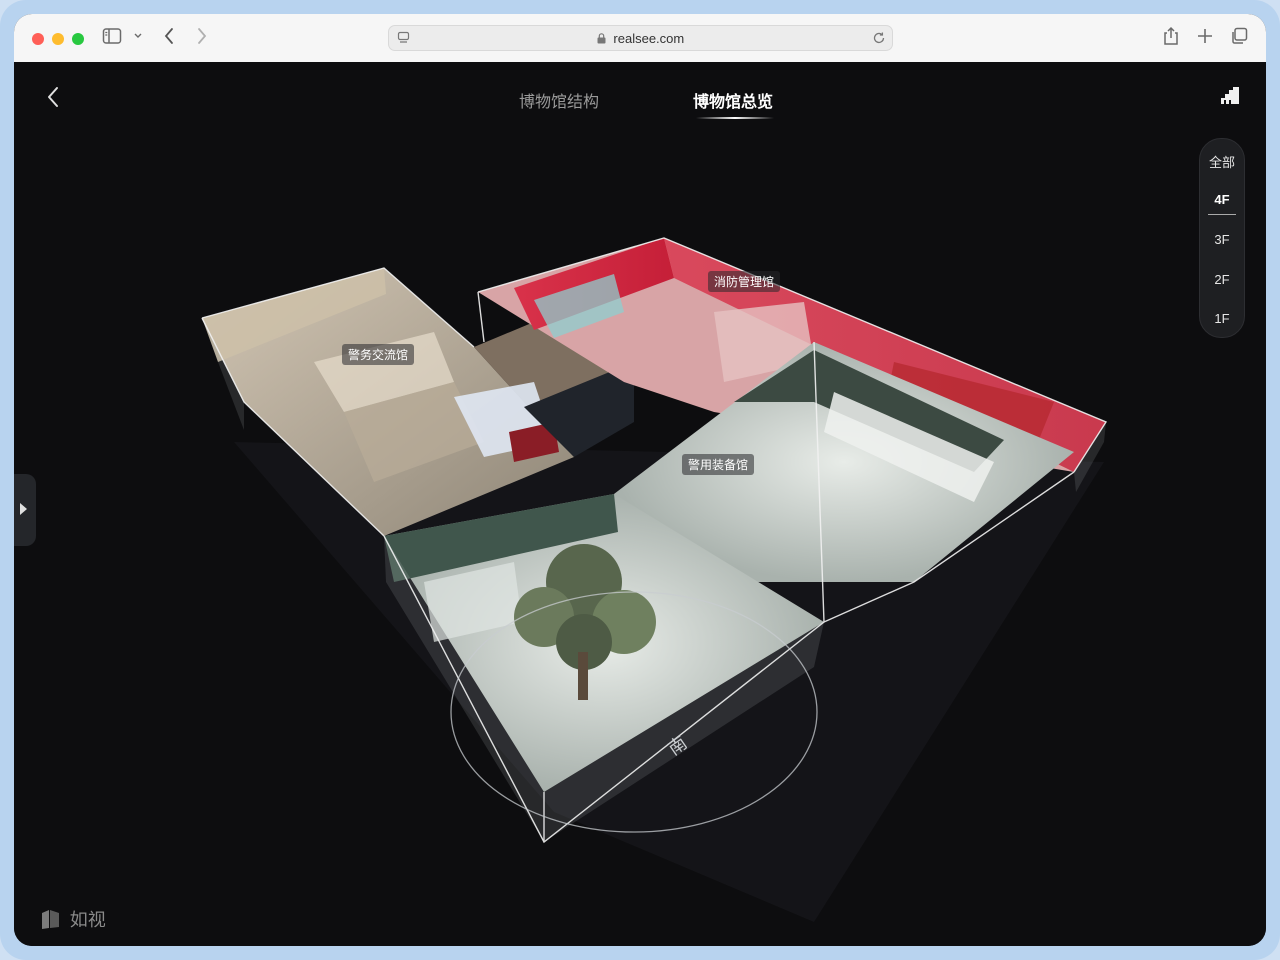 Image resolution: width=1280 pixels, height=960 pixels. What do you see at coordinates (1222, 318) in the screenshot?
I see `floor-1f: 1F` at bounding box center [1222, 318].